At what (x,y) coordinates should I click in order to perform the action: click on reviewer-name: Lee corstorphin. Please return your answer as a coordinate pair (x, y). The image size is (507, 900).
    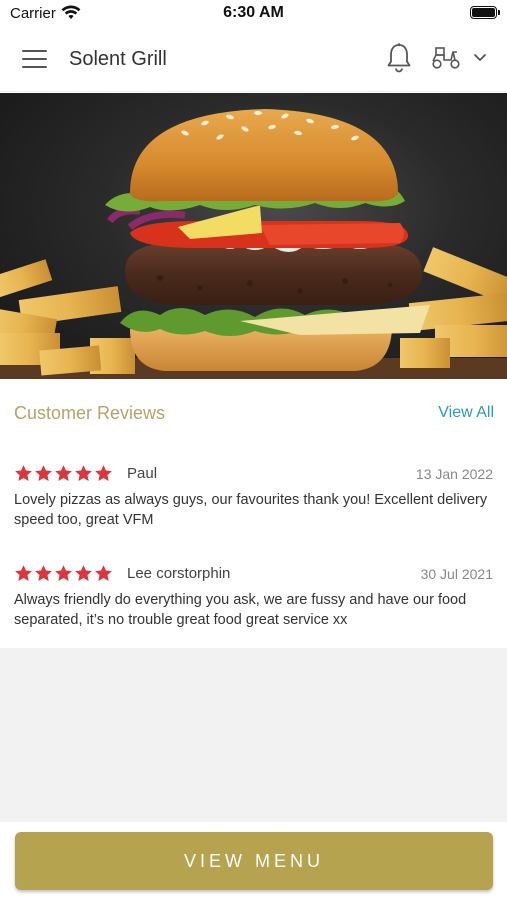
    Looking at the image, I should click on (179, 573).